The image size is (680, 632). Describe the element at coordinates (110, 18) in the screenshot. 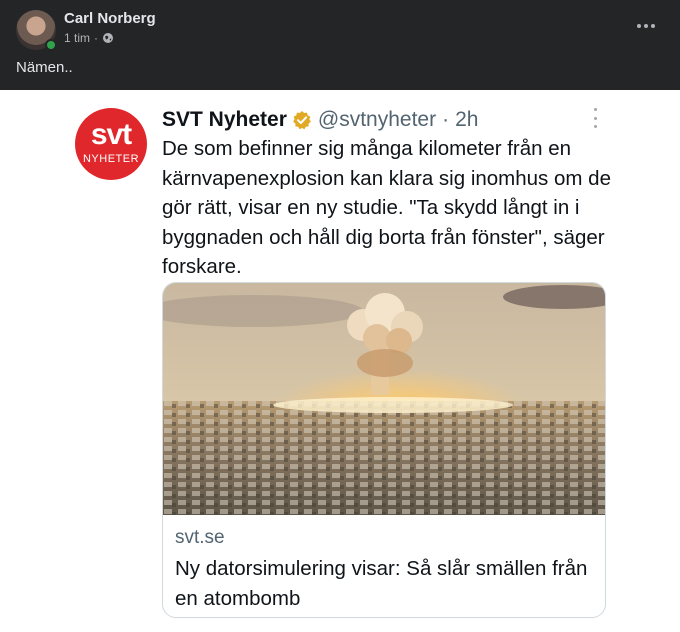

I see `post-author: Carl Norberg` at that location.